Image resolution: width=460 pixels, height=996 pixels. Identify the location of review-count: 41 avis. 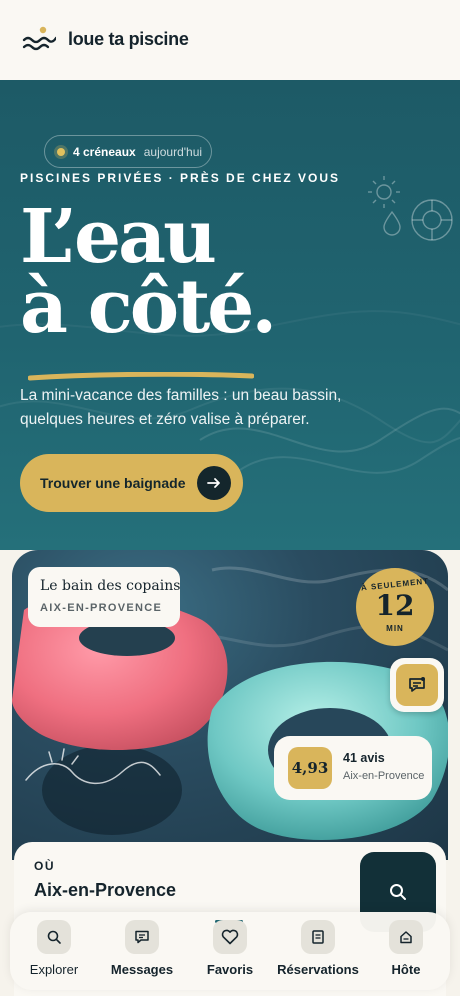
(364, 758).